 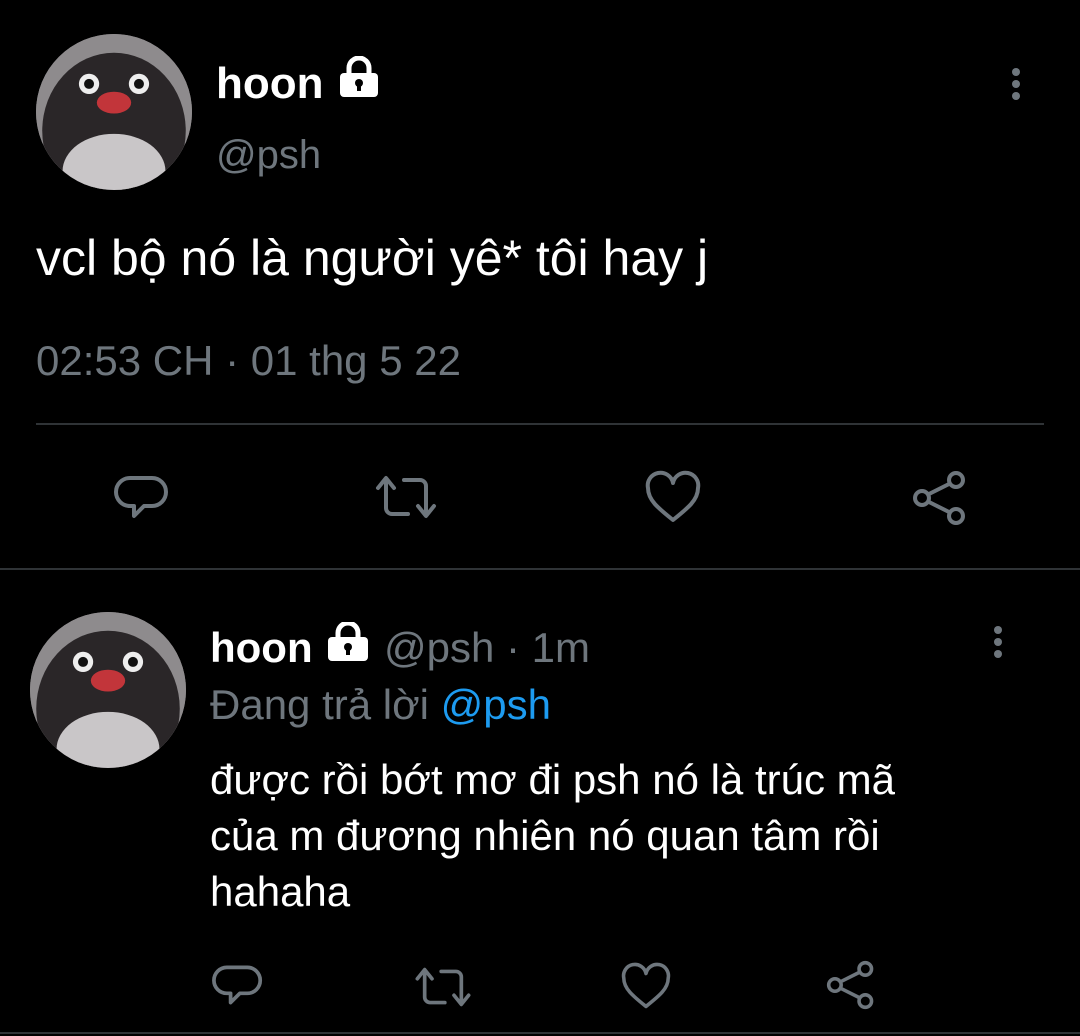 What do you see at coordinates (540, 424) in the screenshot?
I see `divider` at bounding box center [540, 424].